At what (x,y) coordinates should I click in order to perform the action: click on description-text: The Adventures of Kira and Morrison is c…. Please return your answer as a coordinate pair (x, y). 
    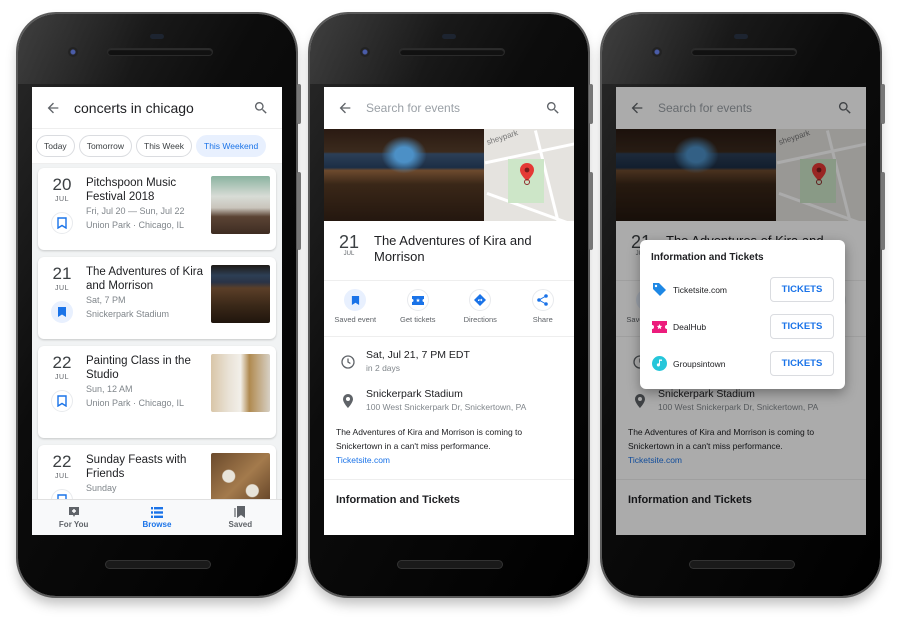
    Looking at the image, I should click on (429, 439).